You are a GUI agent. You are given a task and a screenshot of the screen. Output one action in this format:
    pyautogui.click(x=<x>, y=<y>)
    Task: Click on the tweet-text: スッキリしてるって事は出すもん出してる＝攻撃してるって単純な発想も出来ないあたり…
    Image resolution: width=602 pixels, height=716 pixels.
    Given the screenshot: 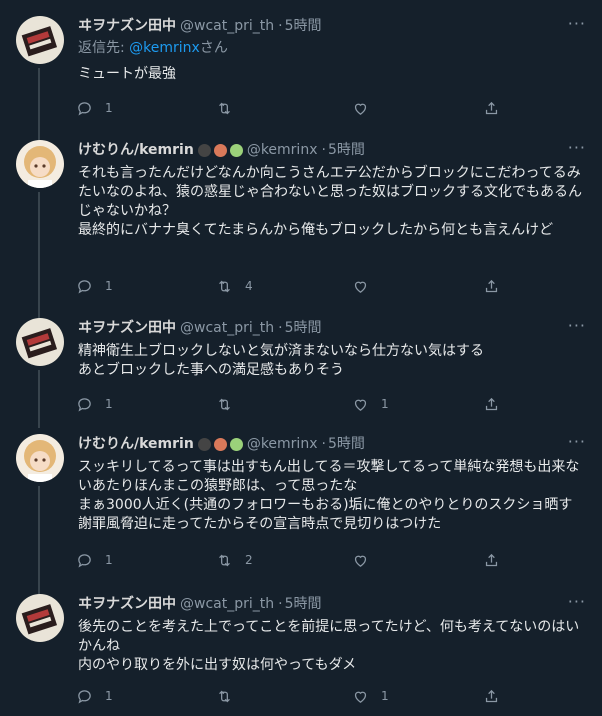 What is the action you would take?
    pyautogui.click(x=329, y=495)
    